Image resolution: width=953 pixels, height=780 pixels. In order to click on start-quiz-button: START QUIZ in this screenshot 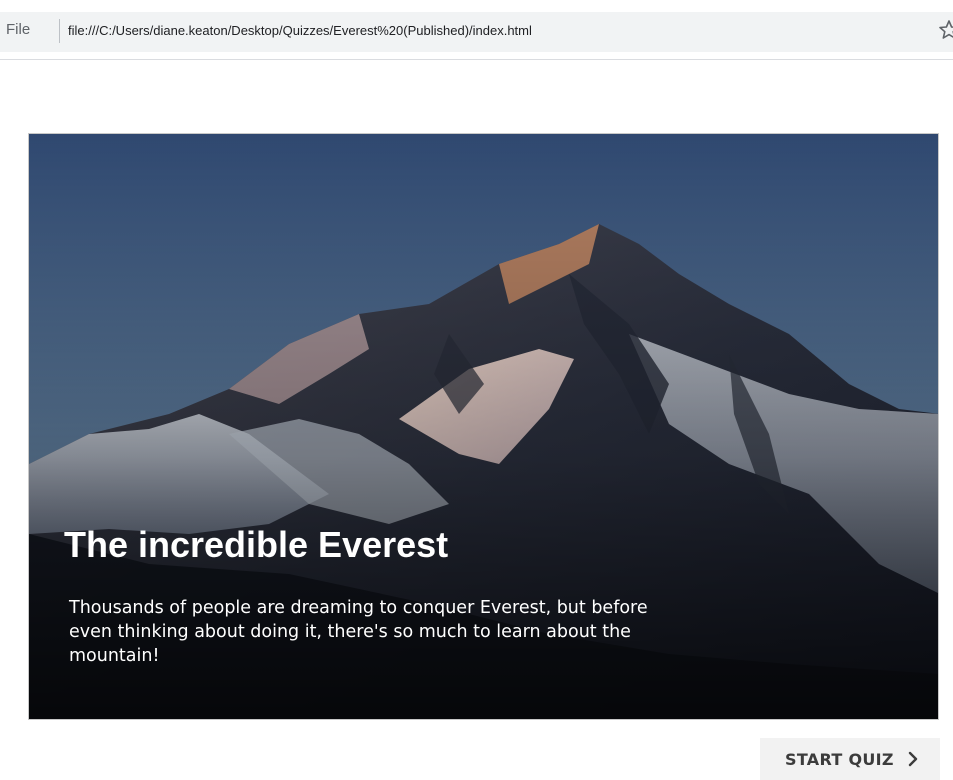, I will do `click(850, 759)`.